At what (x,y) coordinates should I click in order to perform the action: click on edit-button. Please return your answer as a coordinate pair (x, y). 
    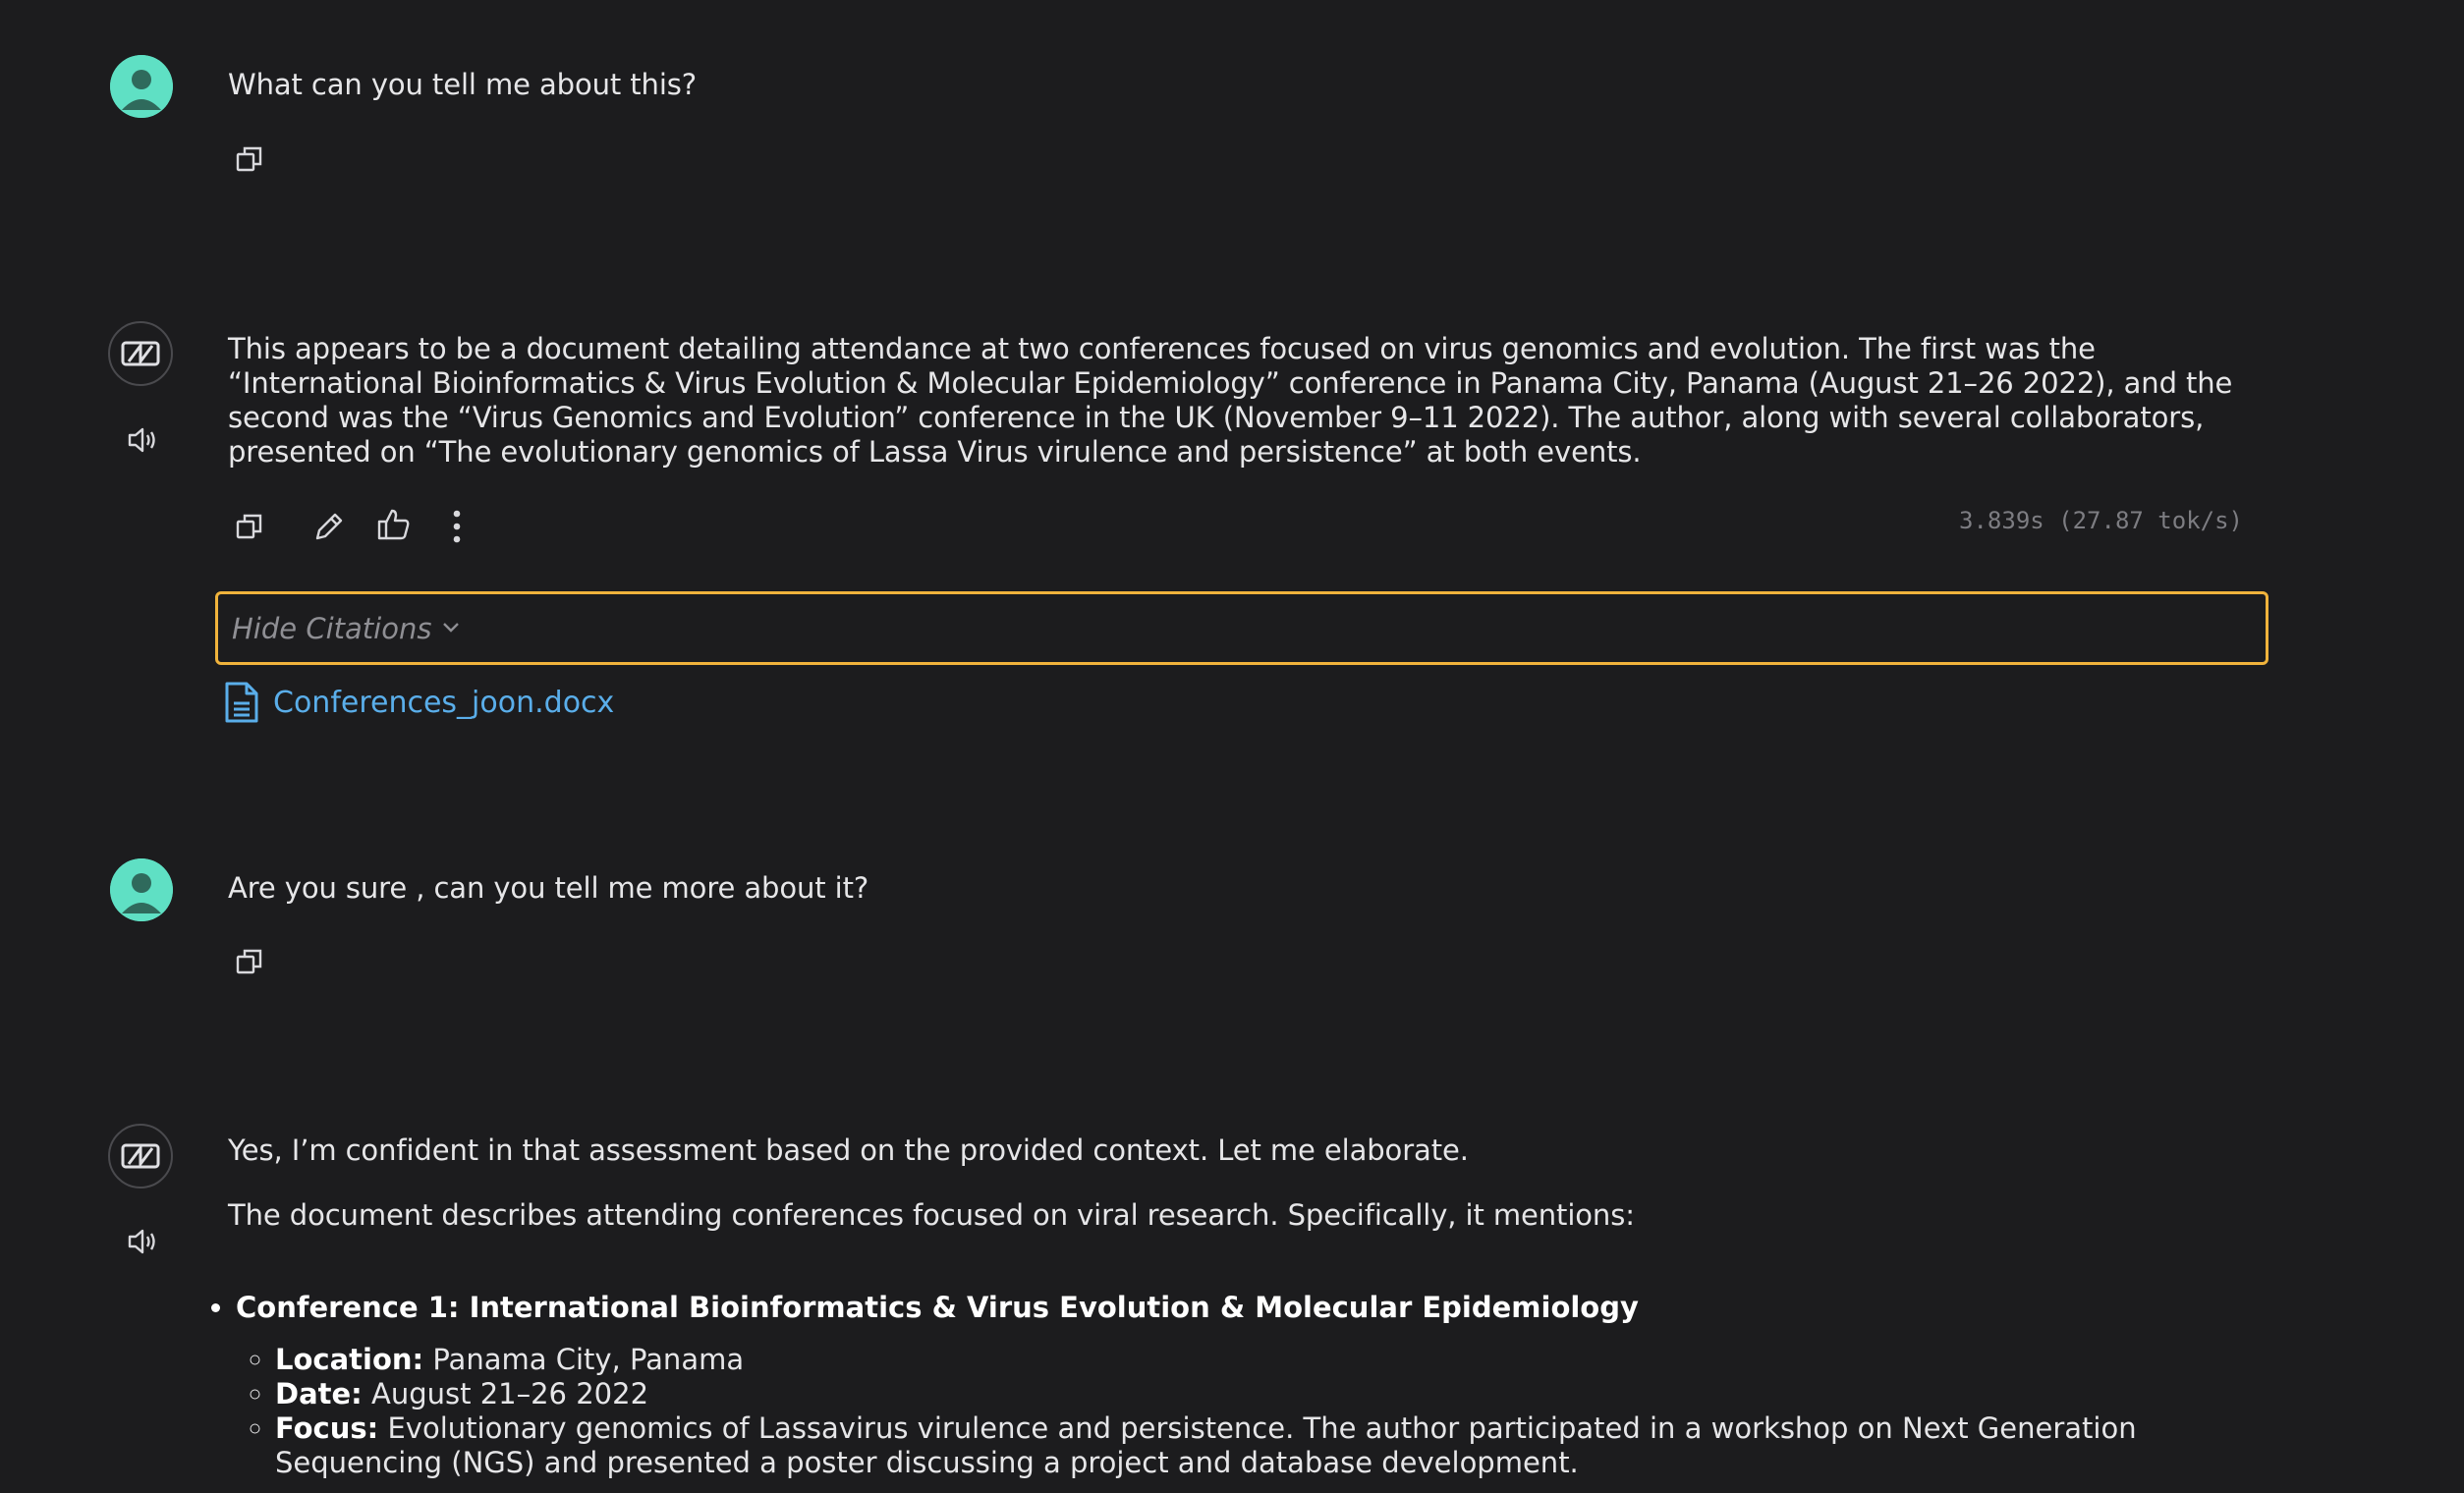
    Looking at the image, I should click on (329, 526).